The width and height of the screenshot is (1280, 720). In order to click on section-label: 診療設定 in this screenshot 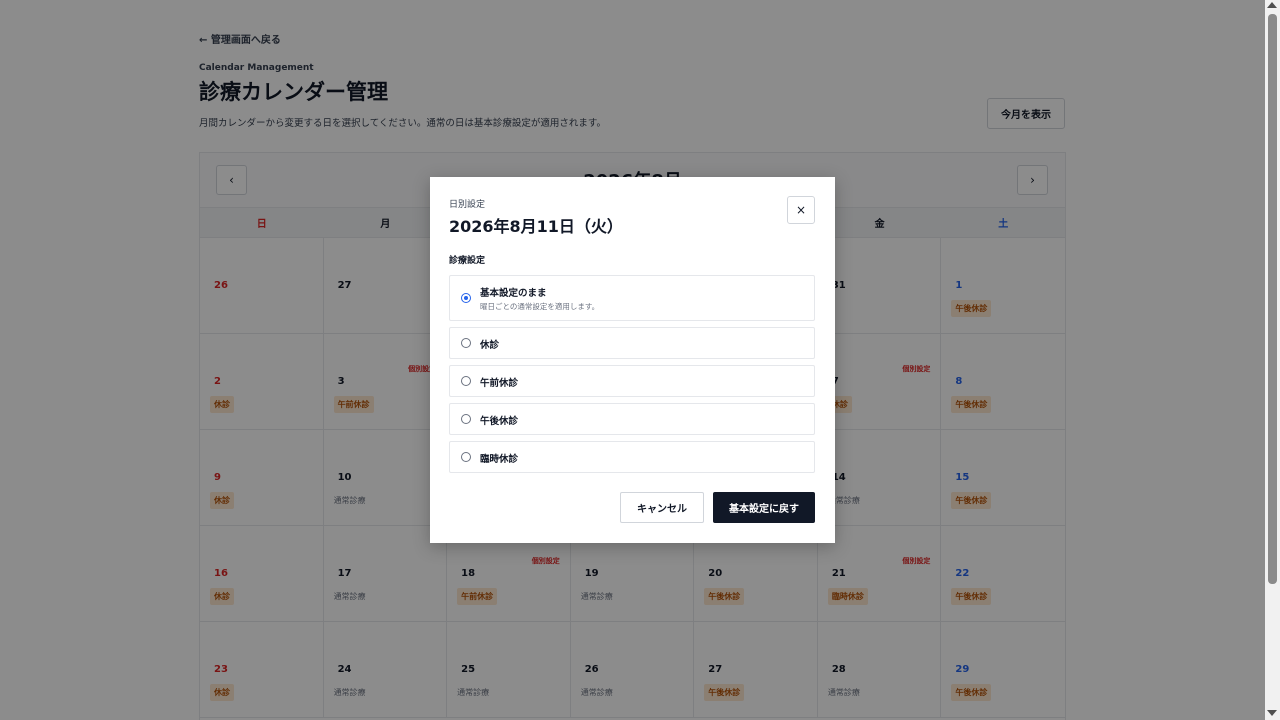, I will do `click(467, 261)`.